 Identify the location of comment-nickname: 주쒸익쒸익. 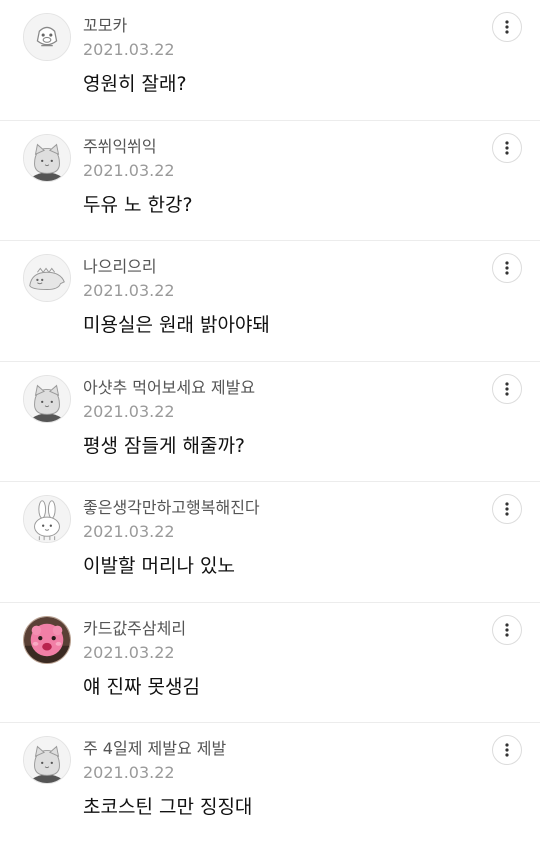
(120, 147).